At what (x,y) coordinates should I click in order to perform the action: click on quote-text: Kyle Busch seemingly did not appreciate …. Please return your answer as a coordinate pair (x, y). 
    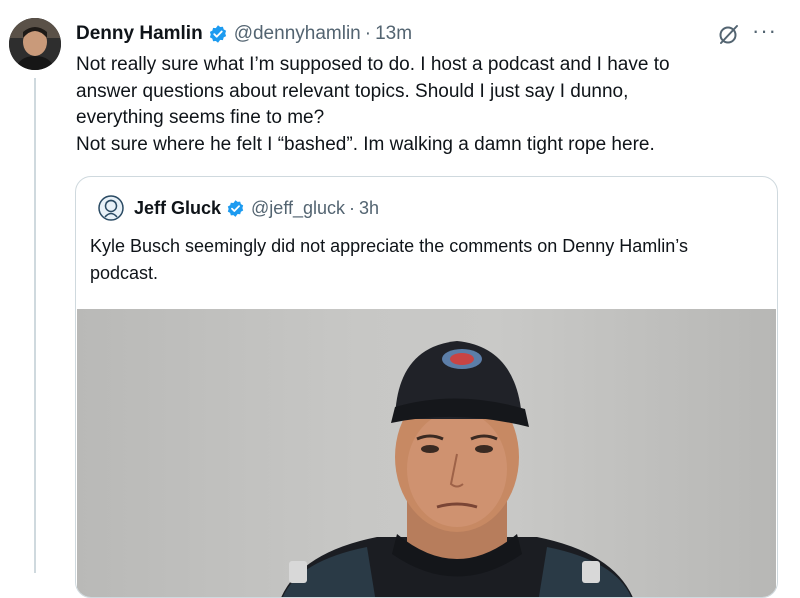
    Looking at the image, I should click on (389, 259).